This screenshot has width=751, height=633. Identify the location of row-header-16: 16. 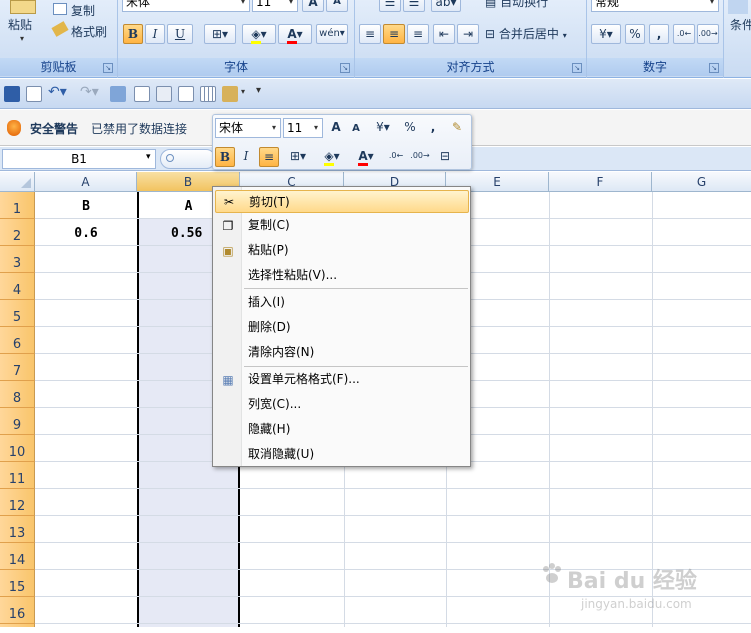
(17, 610).